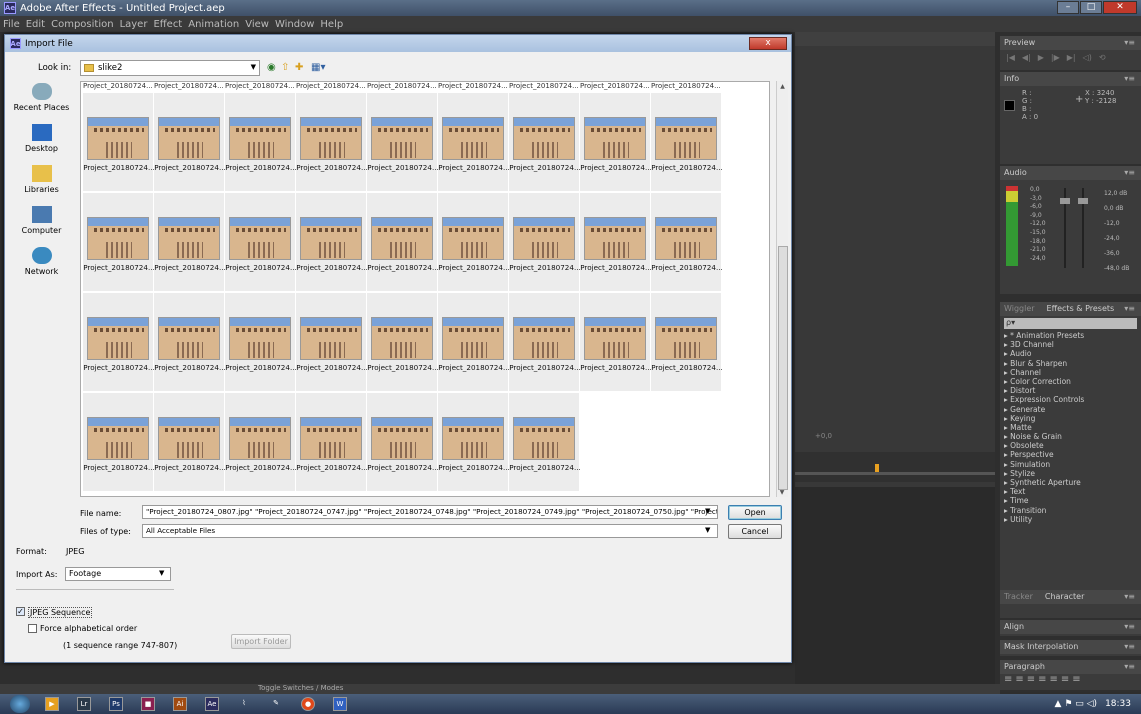 This screenshot has height=714, width=1141. What do you see at coordinates (1010, 57) in the screenshot?
I see `first-frame-icon: |◀` at bounding box center [1010, 57].